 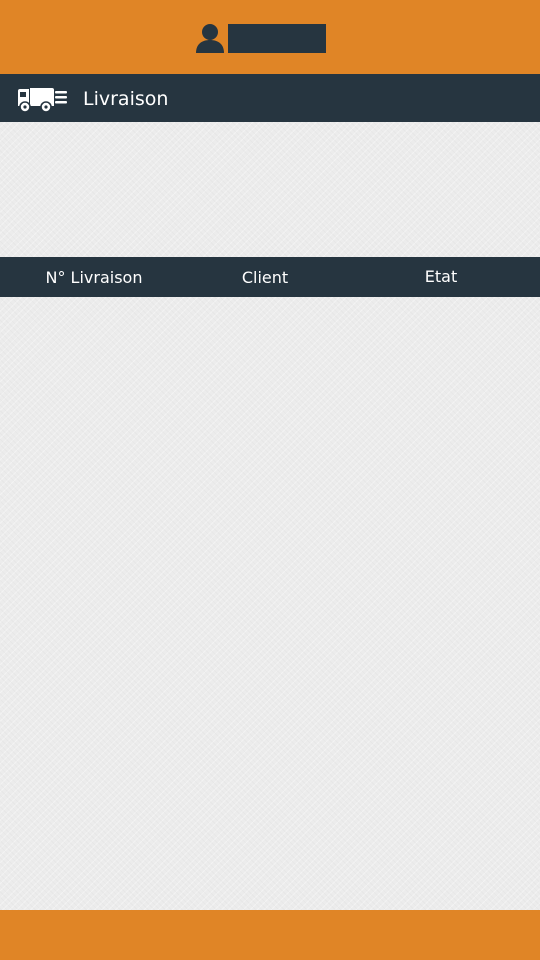 What do you see at coordinates (277, 38) in the screenshot?
I see `user-name` at bounding box center [277, 38].